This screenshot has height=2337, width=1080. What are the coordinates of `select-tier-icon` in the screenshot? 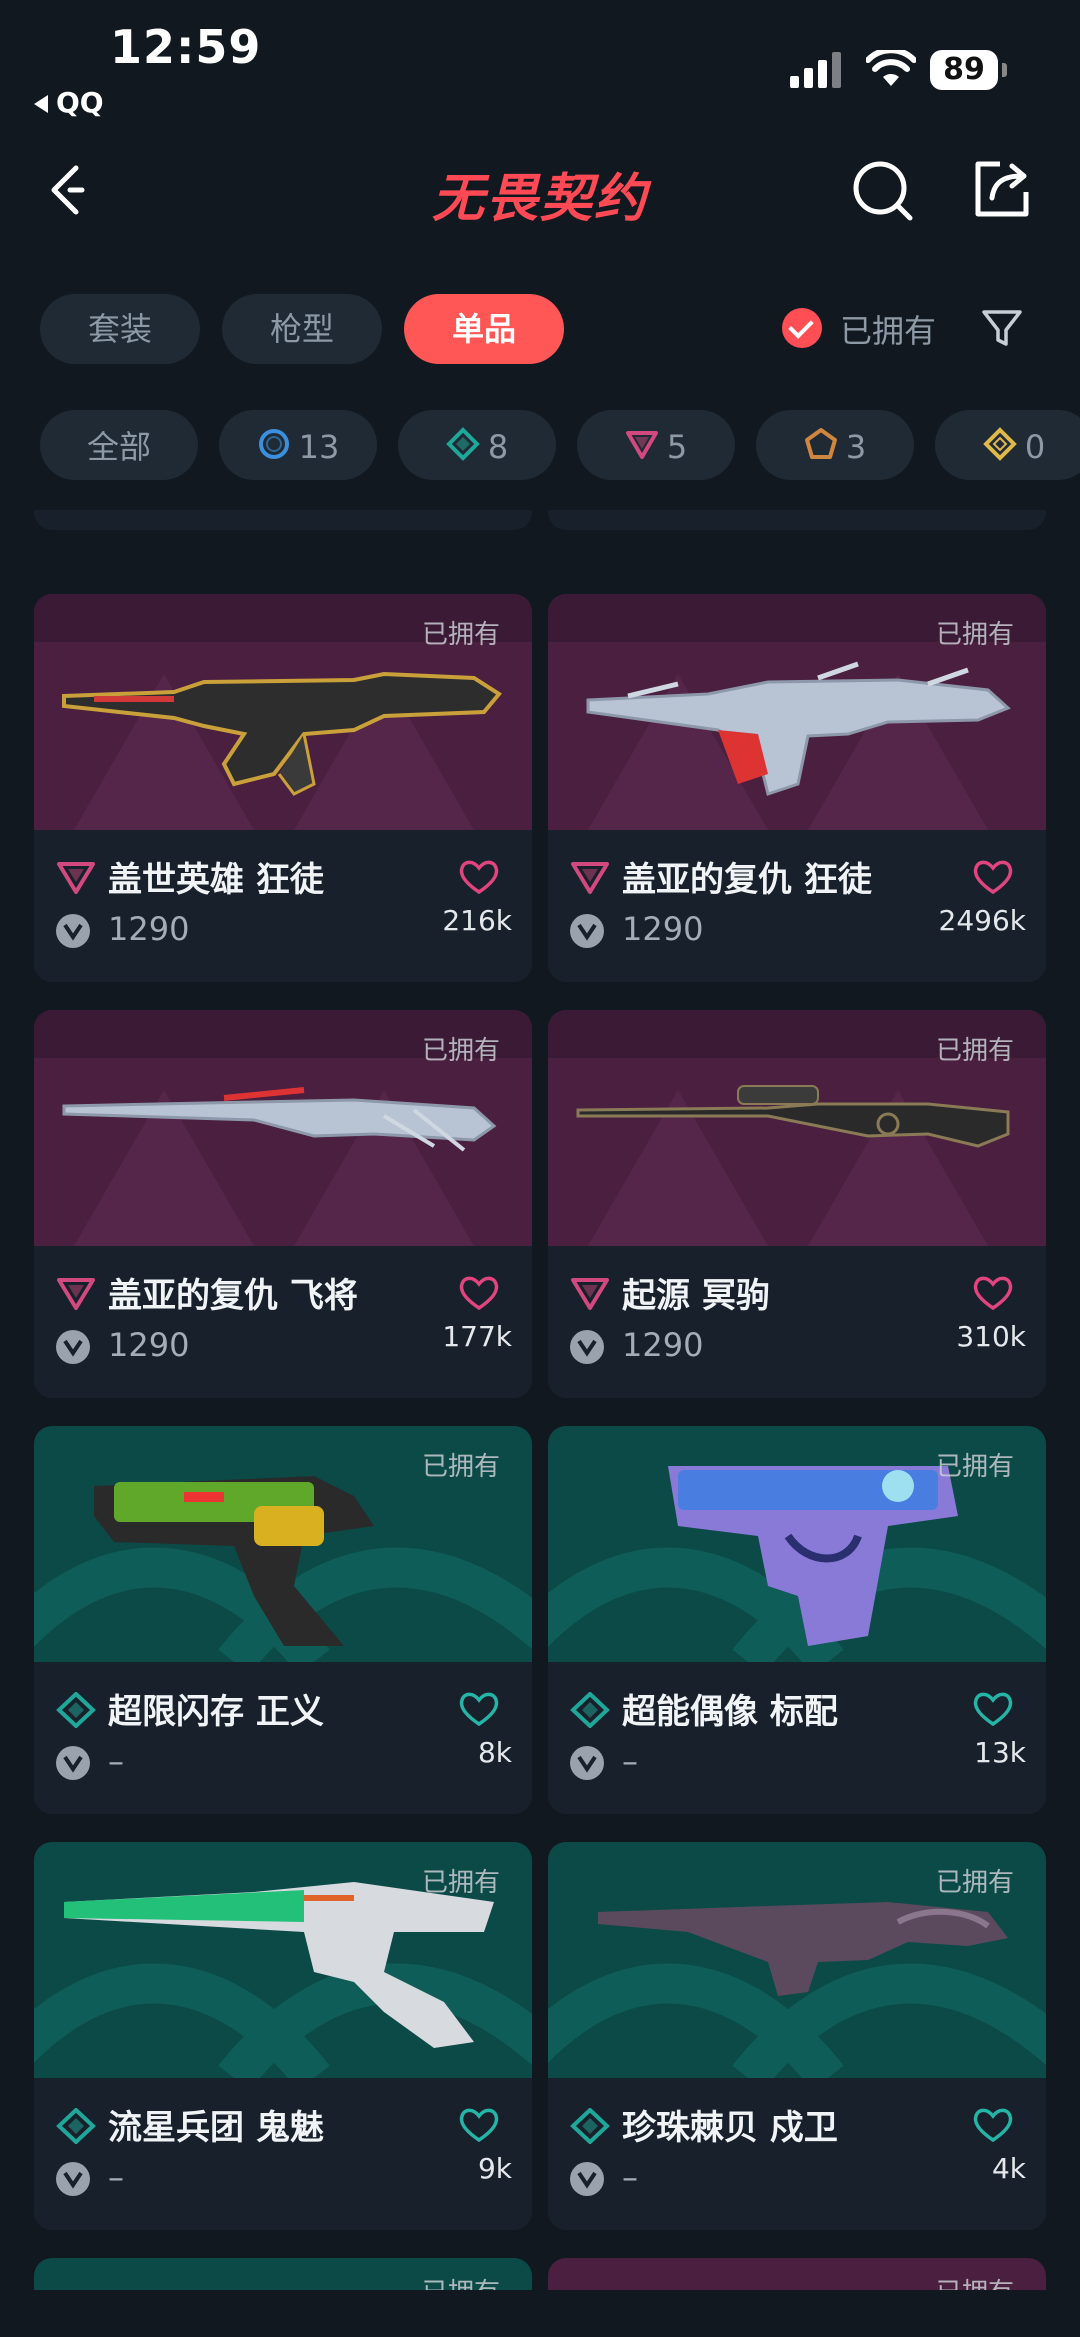 It's located at (273, 444).